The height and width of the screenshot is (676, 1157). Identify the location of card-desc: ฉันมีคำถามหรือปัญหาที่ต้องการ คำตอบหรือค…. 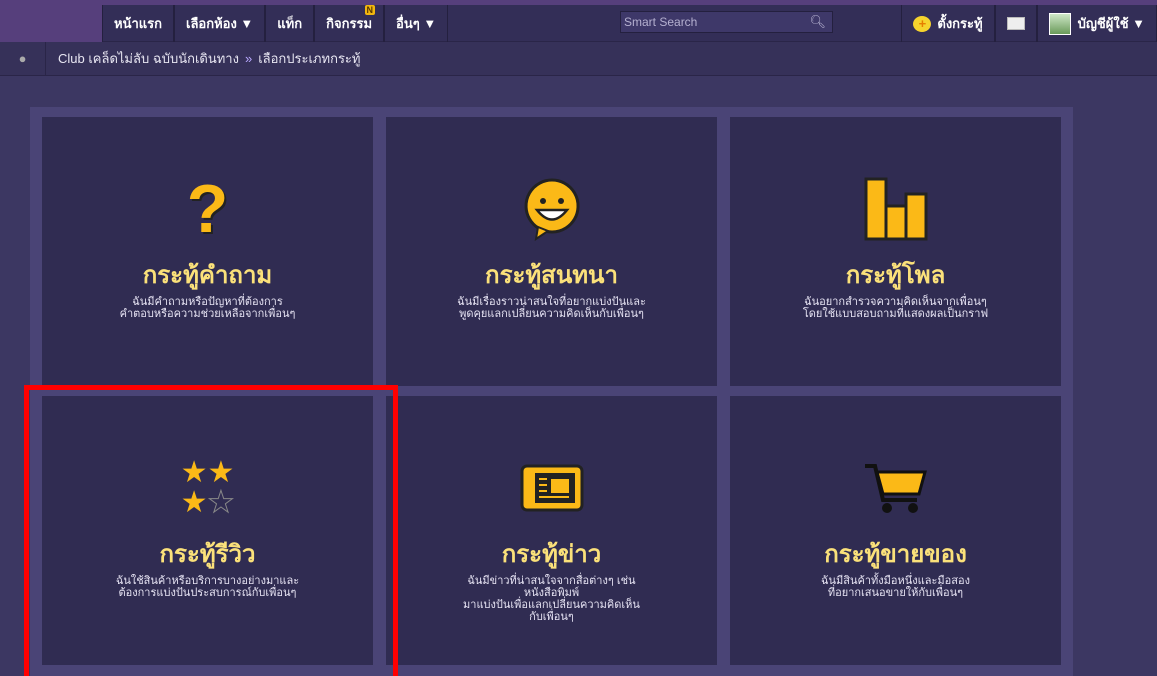
(207, 308).